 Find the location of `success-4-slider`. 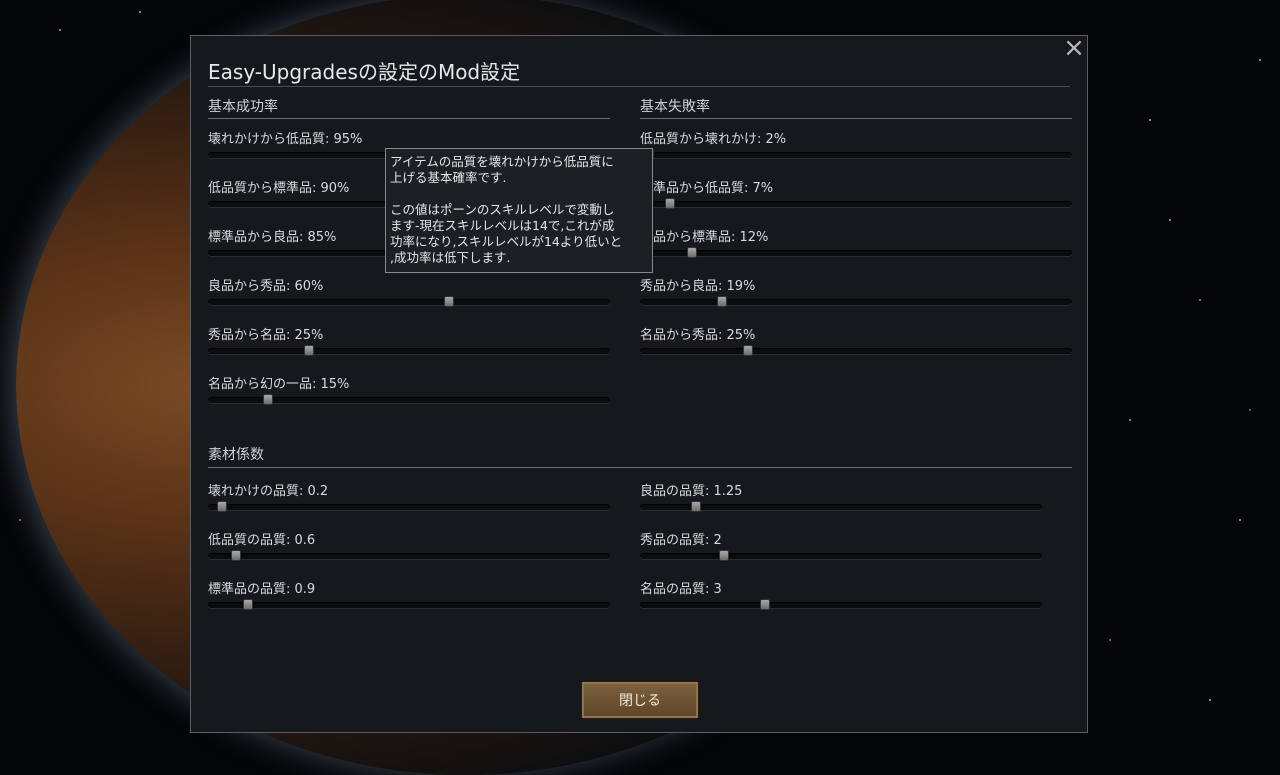

success-4-slider is located at coordinates (409, 350).